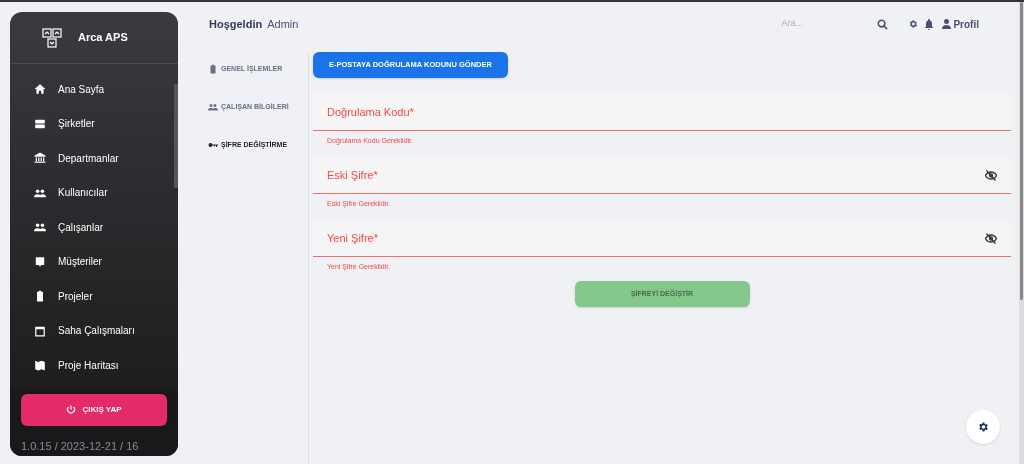 The image size is (1024, 464). Describe the element at coordinates (40, 365) in the screenshot. I see `map-icon` at that location.